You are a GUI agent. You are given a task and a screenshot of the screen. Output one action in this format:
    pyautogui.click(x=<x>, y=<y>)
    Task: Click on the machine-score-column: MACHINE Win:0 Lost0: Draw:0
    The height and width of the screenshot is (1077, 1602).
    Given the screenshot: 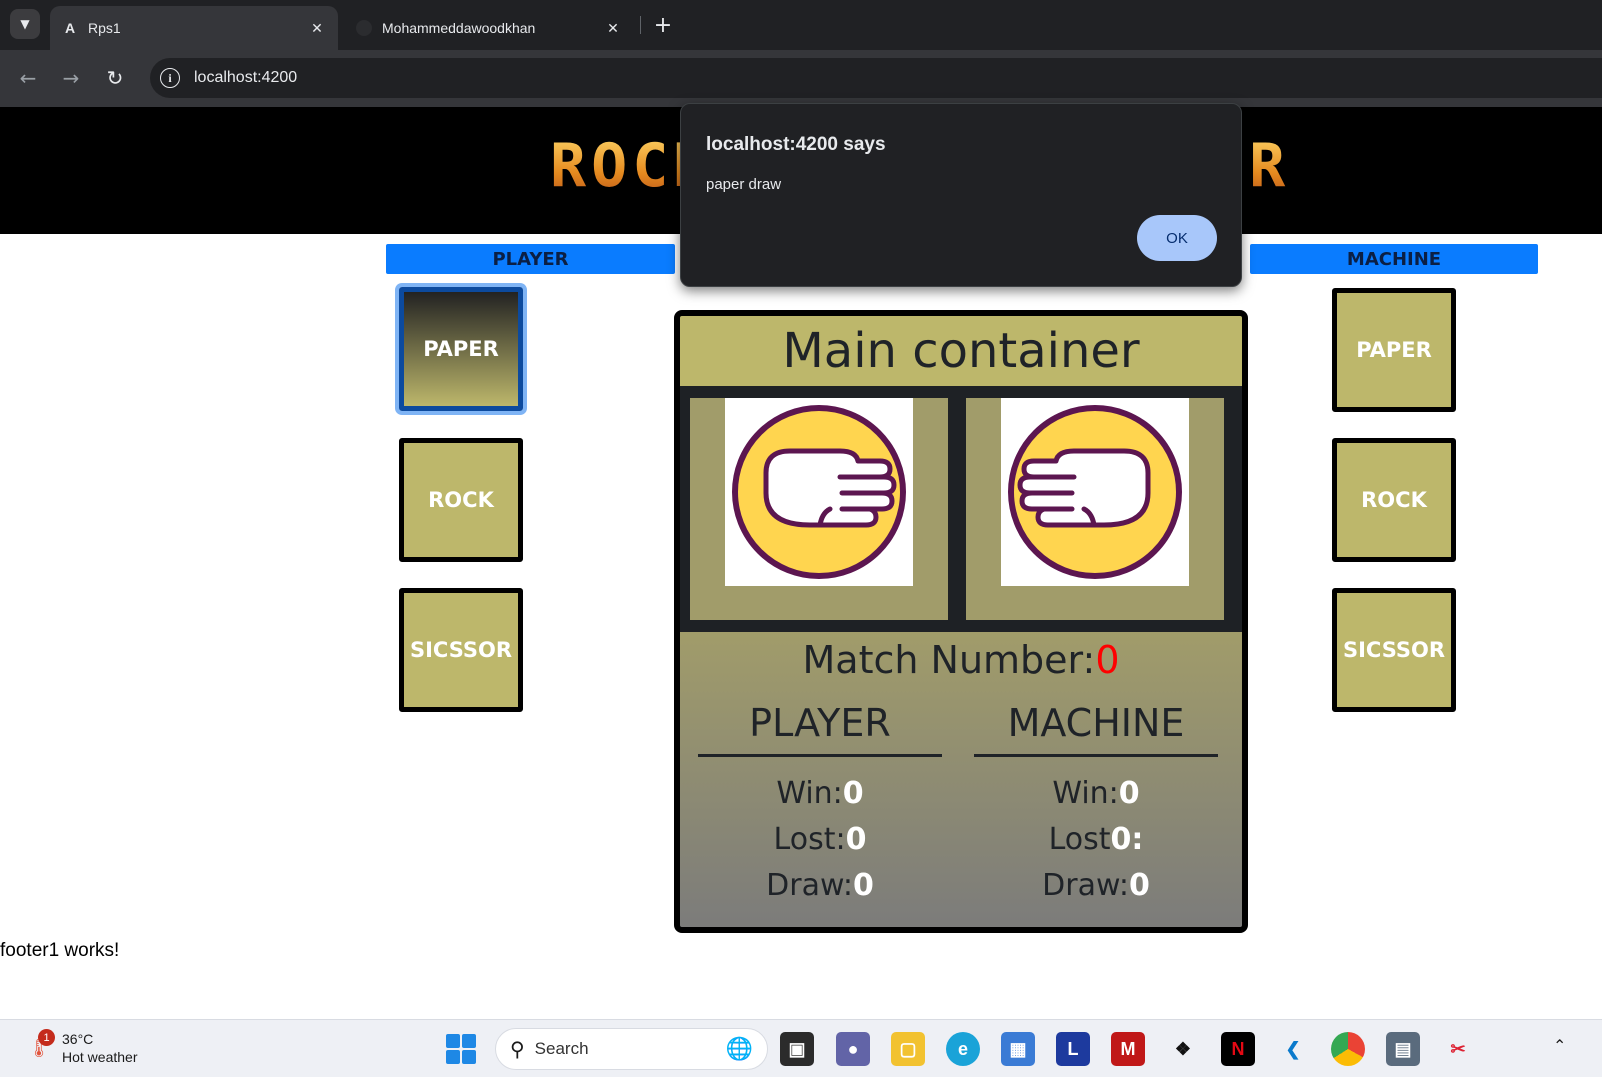 What is the action you would take?
    pyautogui.click(x=1096, y=801)
    